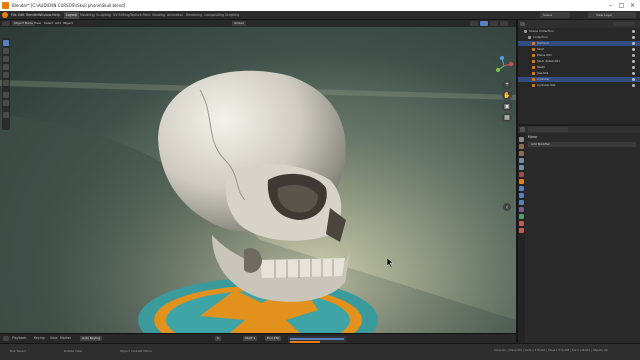  What do you see at coordinates (522, 129) in the screenshot?
I see `properties-editor-icon` at bounding box center [522, 129].